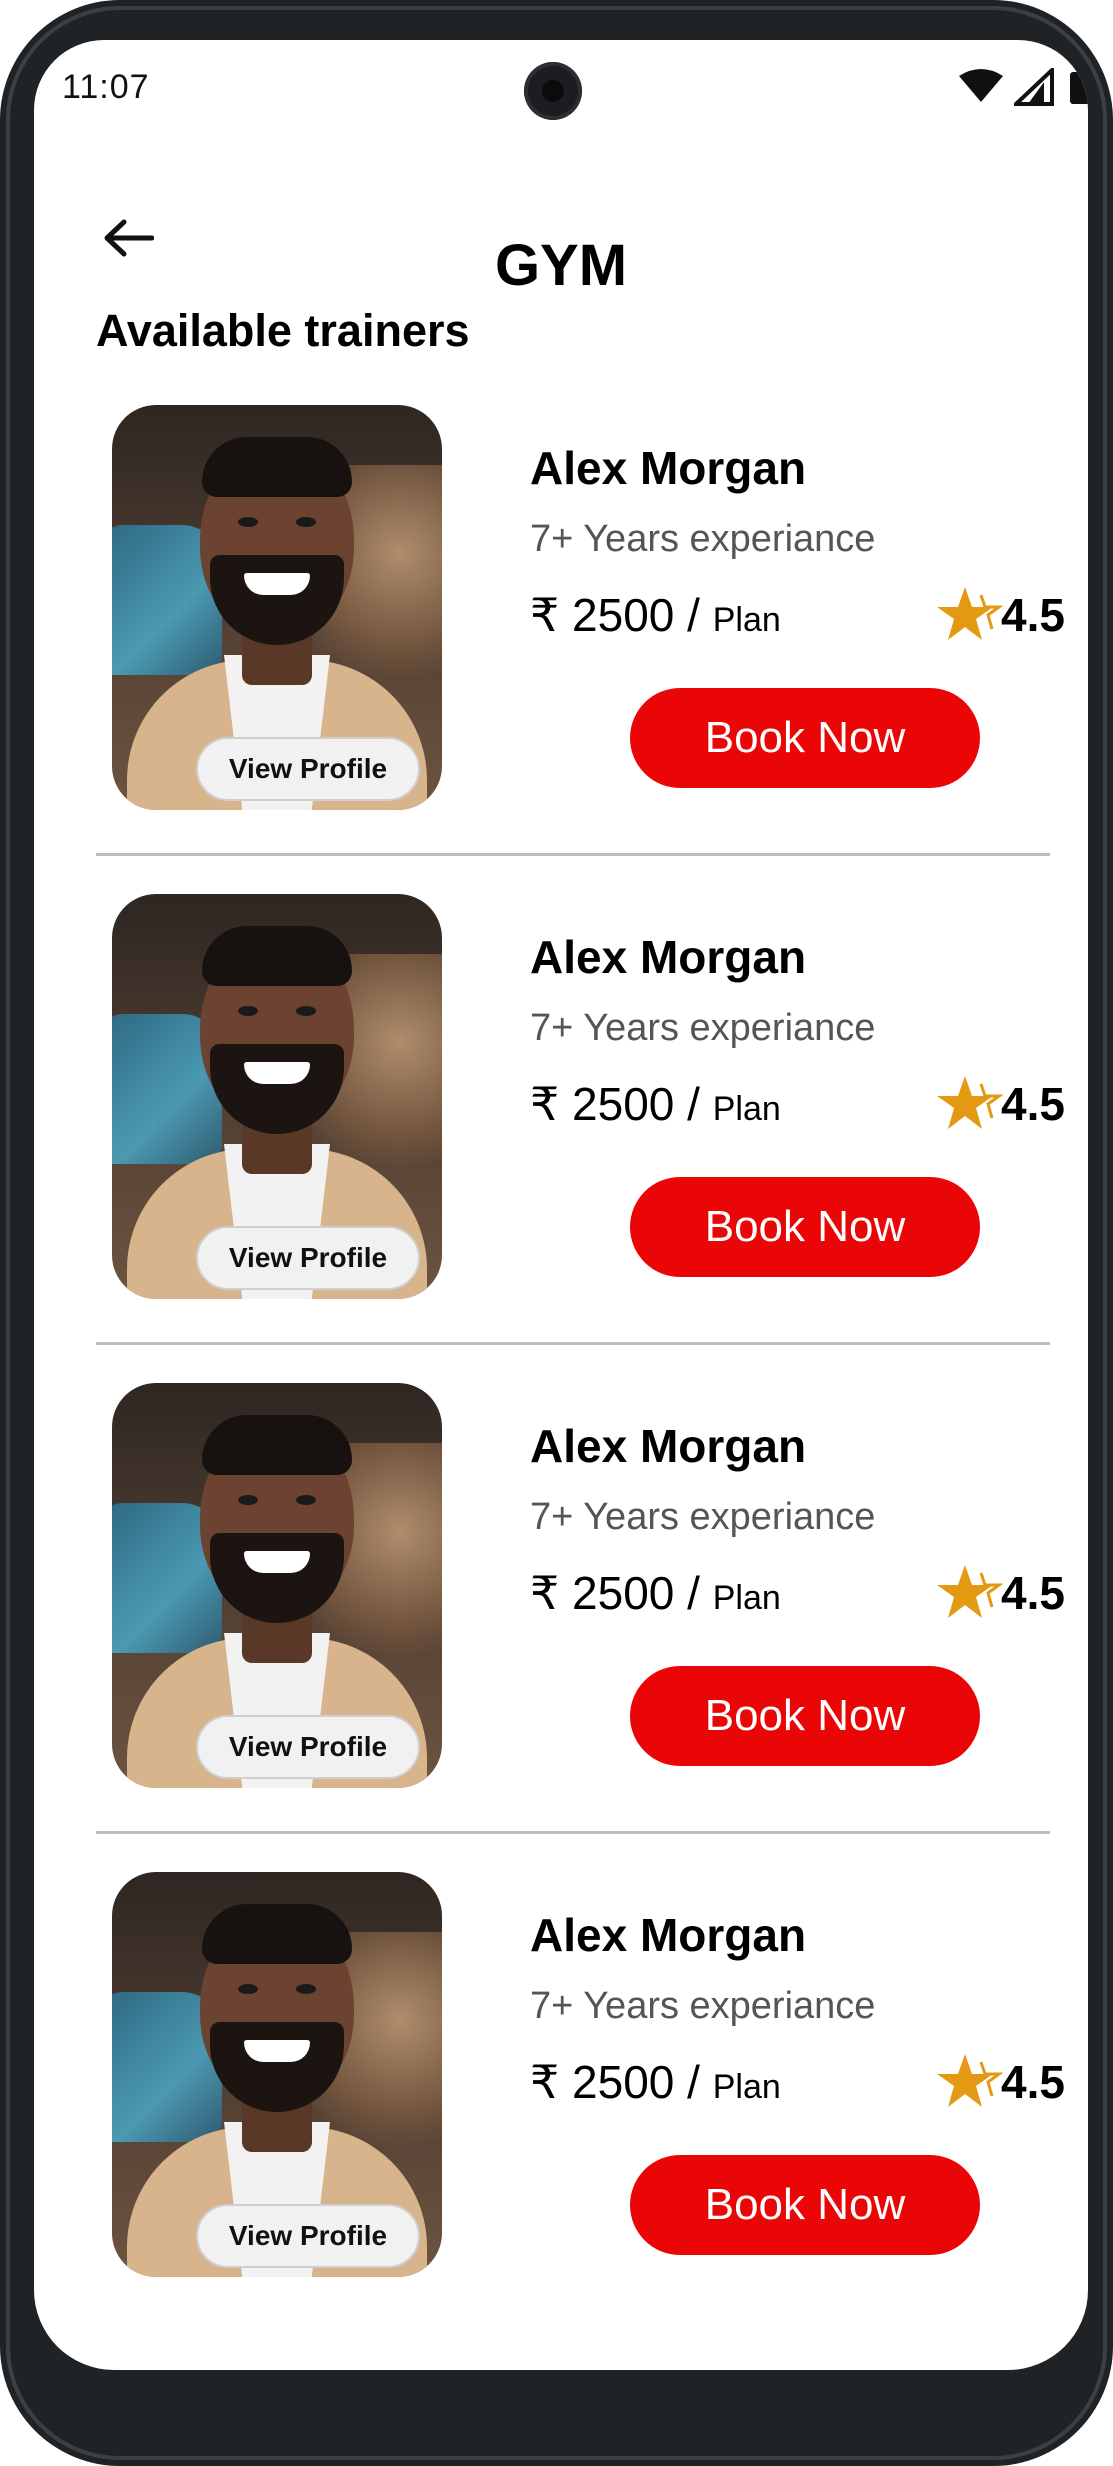 The image size is (1113, 2466). Describe the element at coordinates (1034, 87) in the screenshot. I see `signal-icon` at that location.